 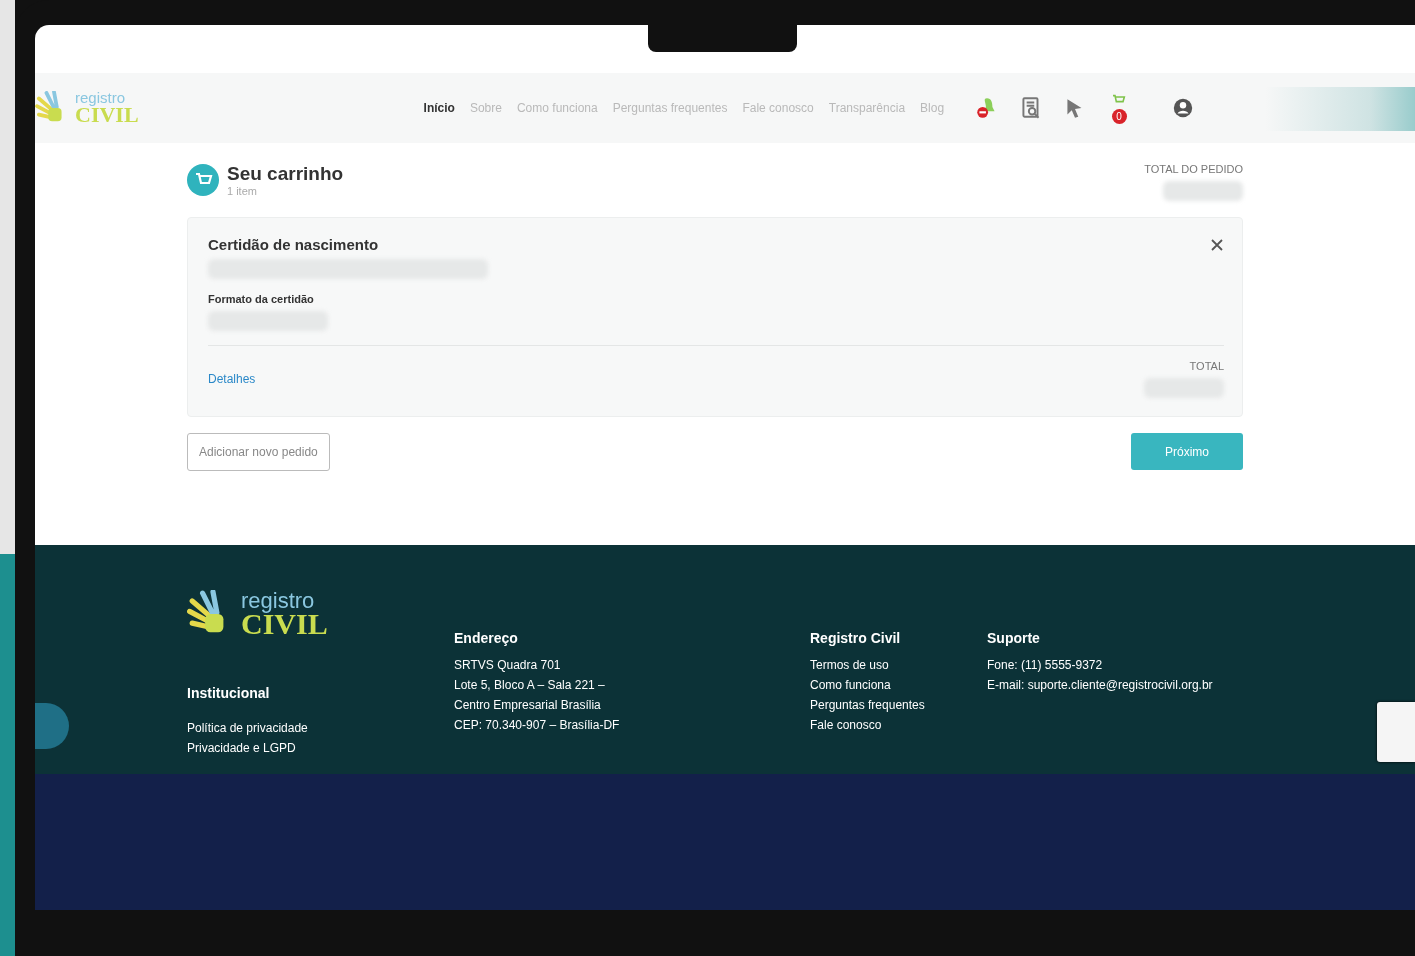 What do you see at coordinates (258, 452) in the screenshot?
I see `add-order-button: Adicionar novo pedido` at bounding box center [258, 452].